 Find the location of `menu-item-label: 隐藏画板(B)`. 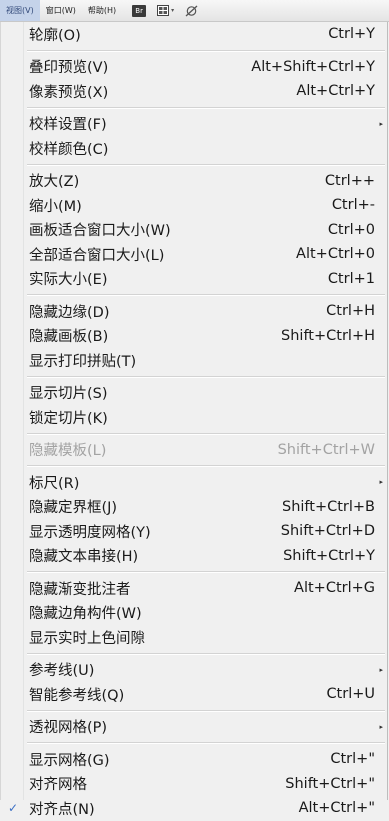

menu-item-label: 隐藏画板(B) is located at coordinates (69, 337).